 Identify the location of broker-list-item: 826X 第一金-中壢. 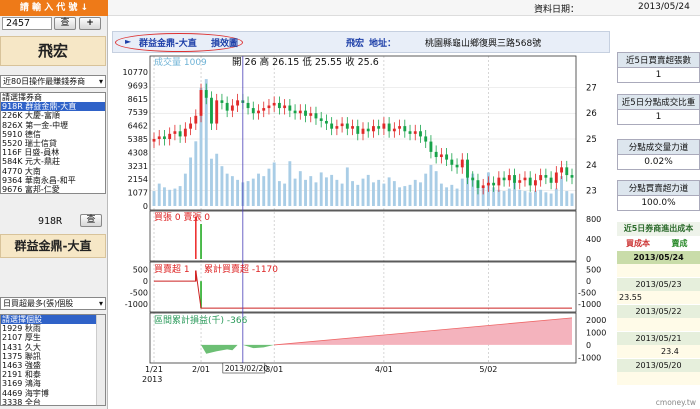
(53, 125).